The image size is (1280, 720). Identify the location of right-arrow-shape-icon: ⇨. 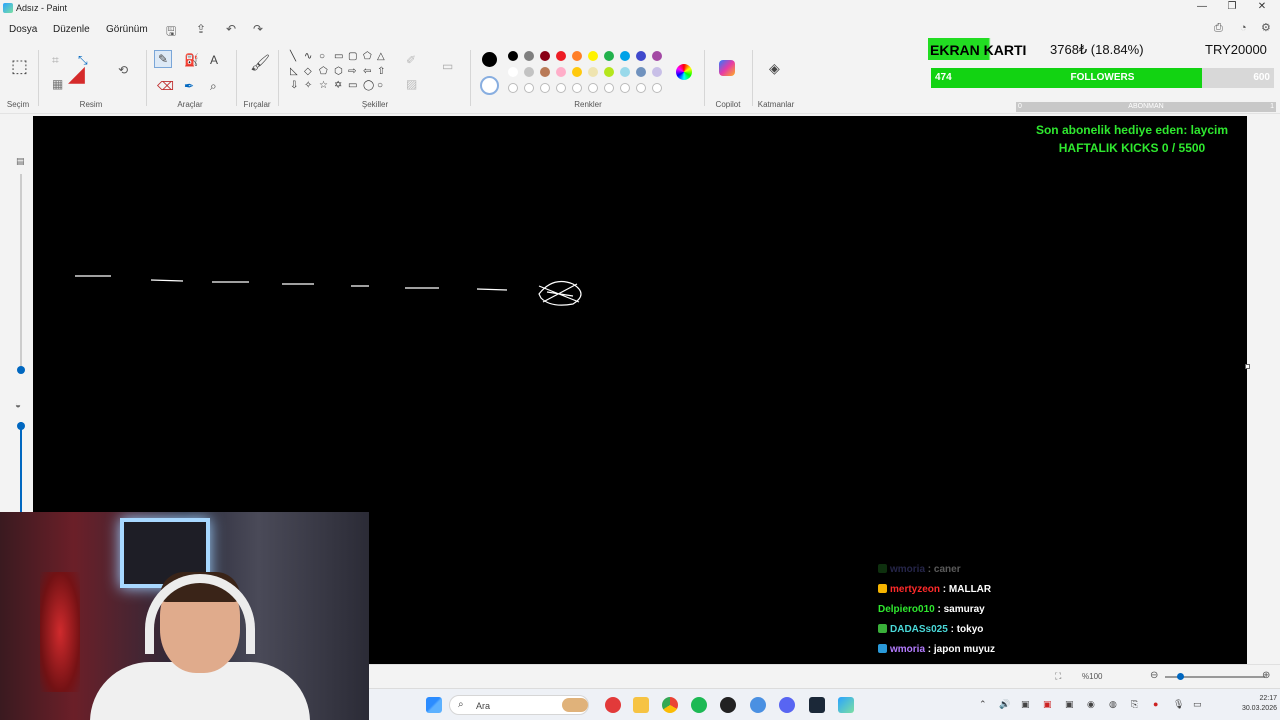
(352, 72).